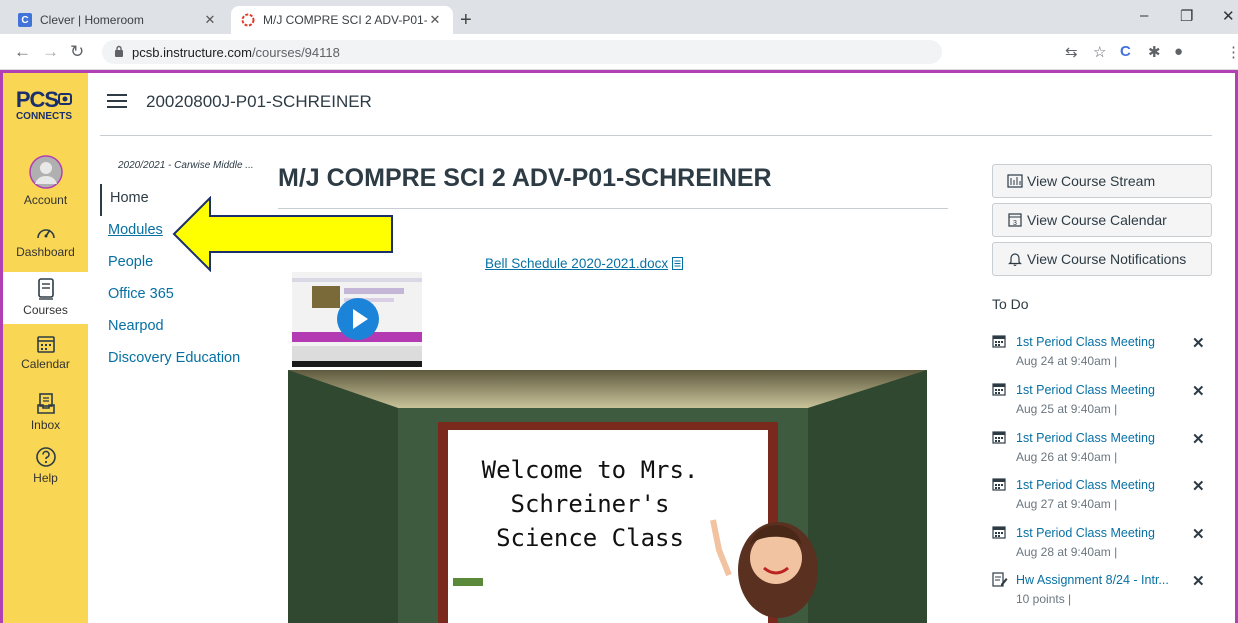 The image size is (1238, 623). What do you see at coordinates (259, 102) in the screenshot?
I see `breadcrumb: 20020800J-P01-SCHREINER` at bounding box center [259, 102].